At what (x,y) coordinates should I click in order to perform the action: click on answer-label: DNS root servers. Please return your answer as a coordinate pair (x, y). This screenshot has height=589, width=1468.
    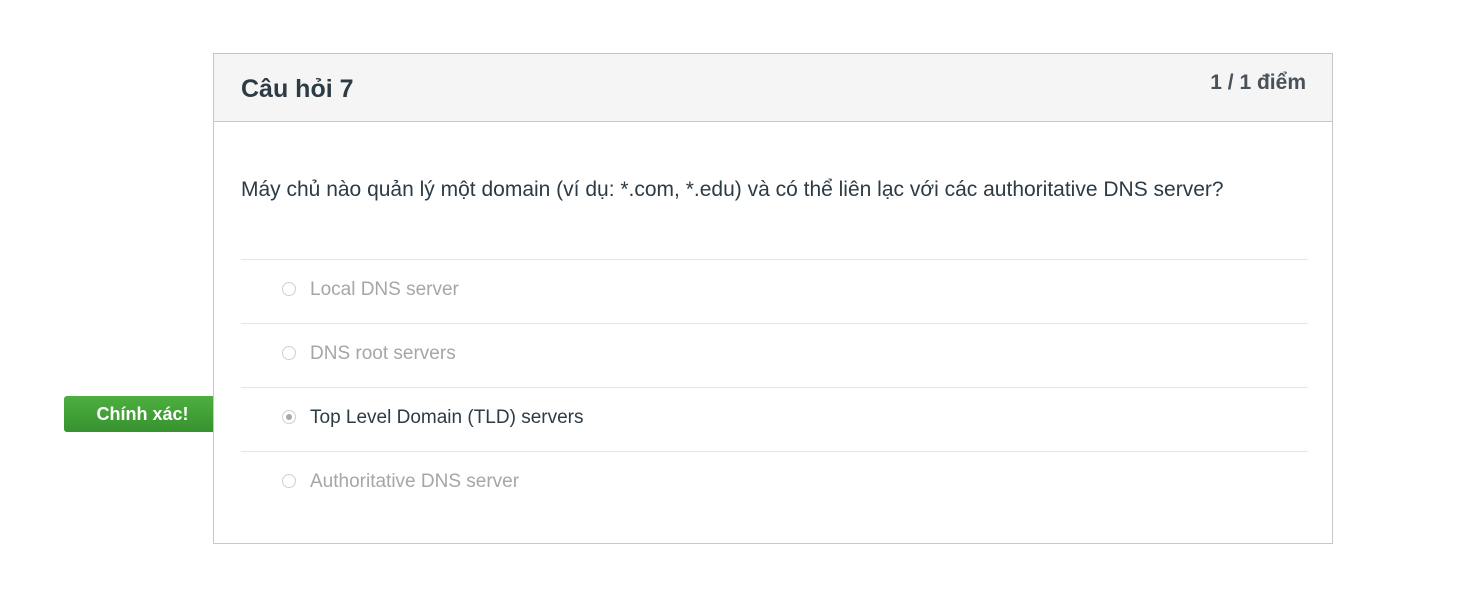
    Looking at the image, I should click on (383, 353).